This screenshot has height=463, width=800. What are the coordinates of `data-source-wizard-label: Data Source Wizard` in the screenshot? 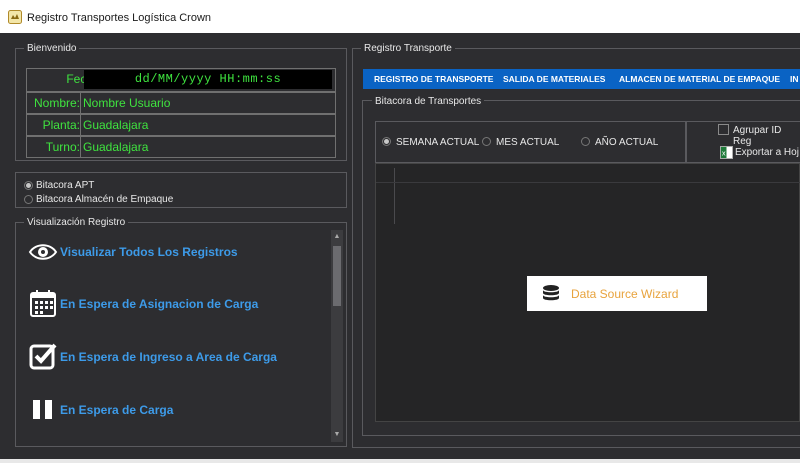 It's located at (624, 294).